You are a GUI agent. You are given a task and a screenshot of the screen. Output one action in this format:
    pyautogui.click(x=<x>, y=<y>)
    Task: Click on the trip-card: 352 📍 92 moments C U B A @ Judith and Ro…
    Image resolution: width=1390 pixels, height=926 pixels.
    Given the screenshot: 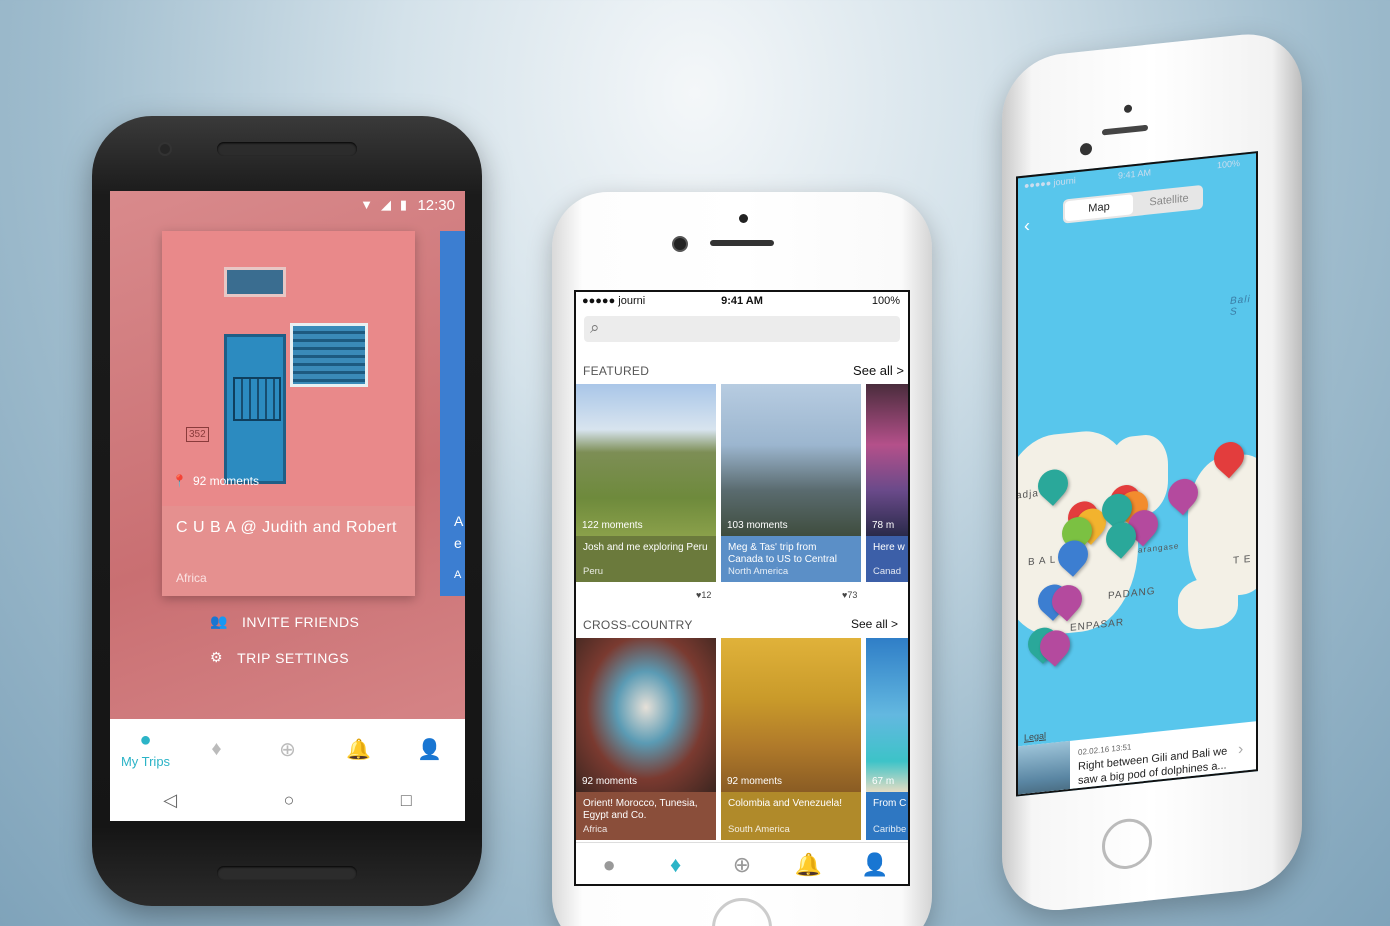 What is the action you would take?
    pyautogui.click(x=288, y=413)
    